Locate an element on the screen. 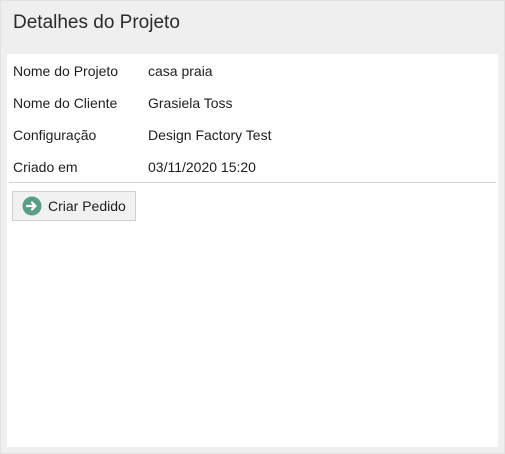 Image resolution: width=505 pixels, height=454 pixels. detail-row-client-name: Nome do Cliente Grasiela Toss is located at coordinates (252, 108).